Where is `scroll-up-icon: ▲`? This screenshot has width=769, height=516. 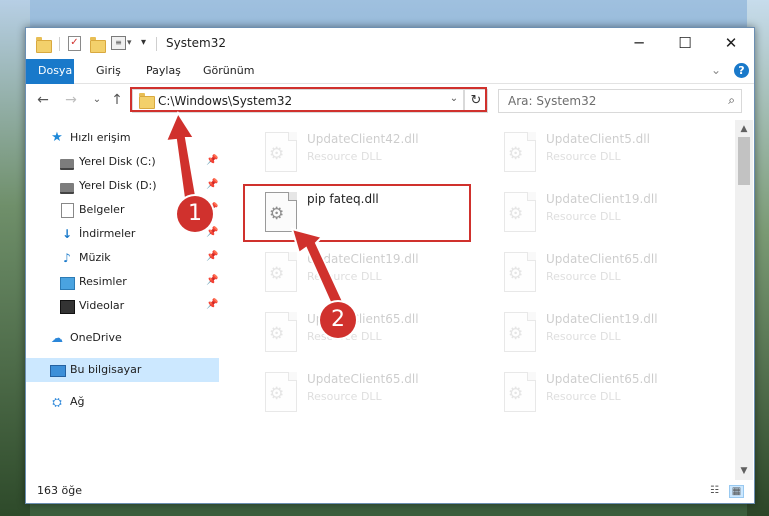
scroll-up-icon: ▲ is located at coordinates (744, 129).